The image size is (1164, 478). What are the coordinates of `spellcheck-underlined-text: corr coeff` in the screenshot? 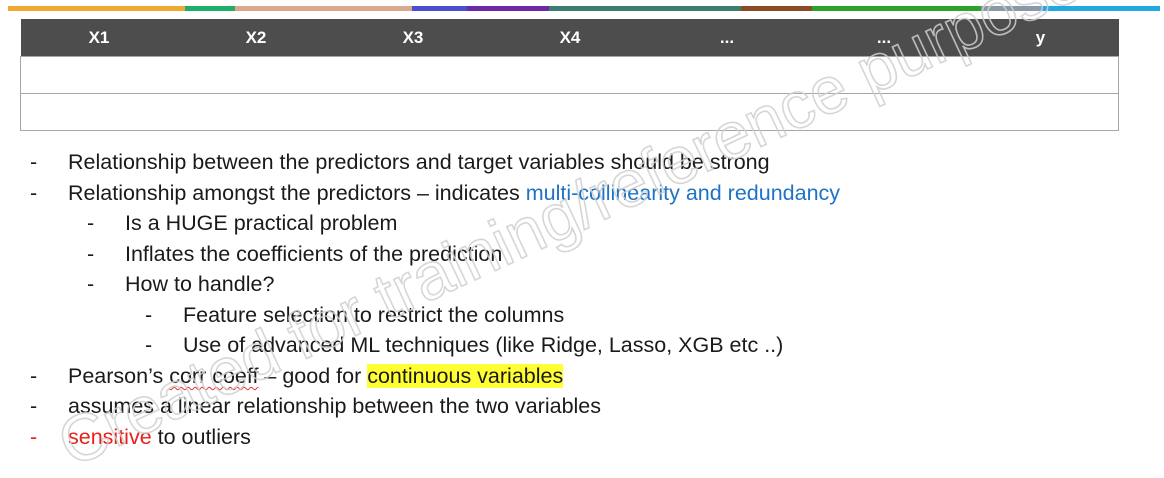 It's located at (214, 376).